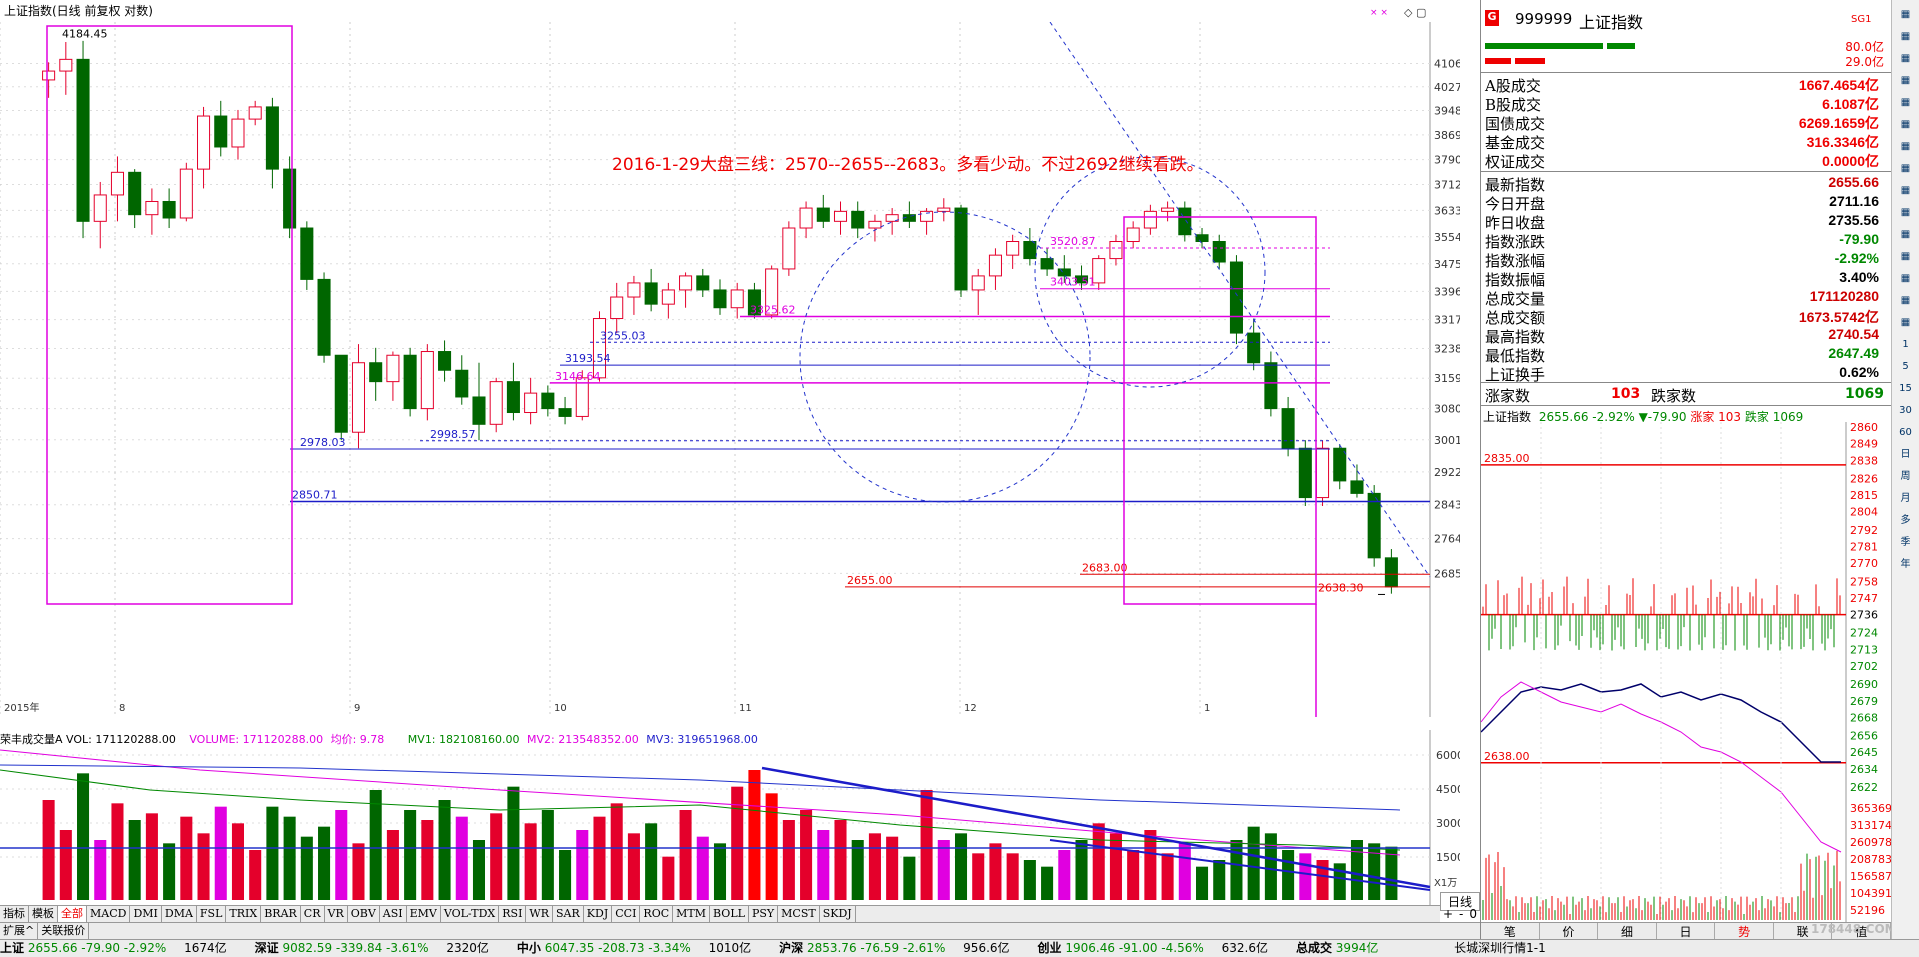  Describe the element at coordinates (1627, 931) in the screenshot. I see `intraday-tab: 细` at that location.